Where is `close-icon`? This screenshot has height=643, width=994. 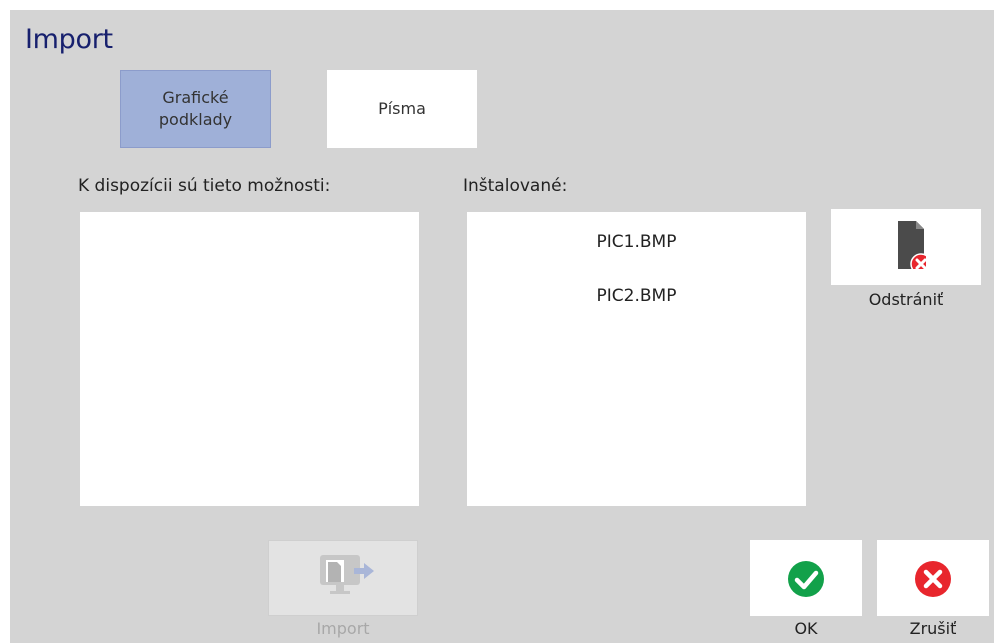 close-icon is located at coordinates (933, 578).